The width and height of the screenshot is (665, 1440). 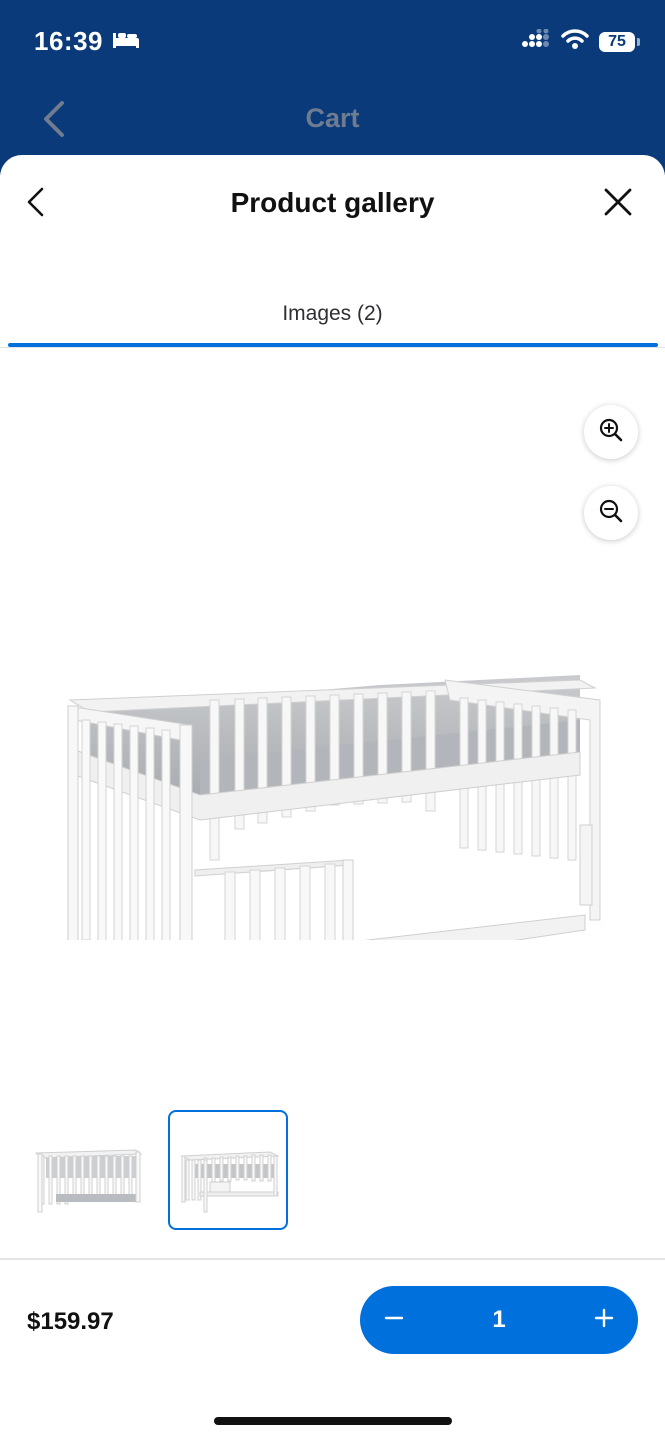 What do you see at coordinates (575, 41) in the screenshot?
I see `wifi-icon` at bounding box center [575, 41].